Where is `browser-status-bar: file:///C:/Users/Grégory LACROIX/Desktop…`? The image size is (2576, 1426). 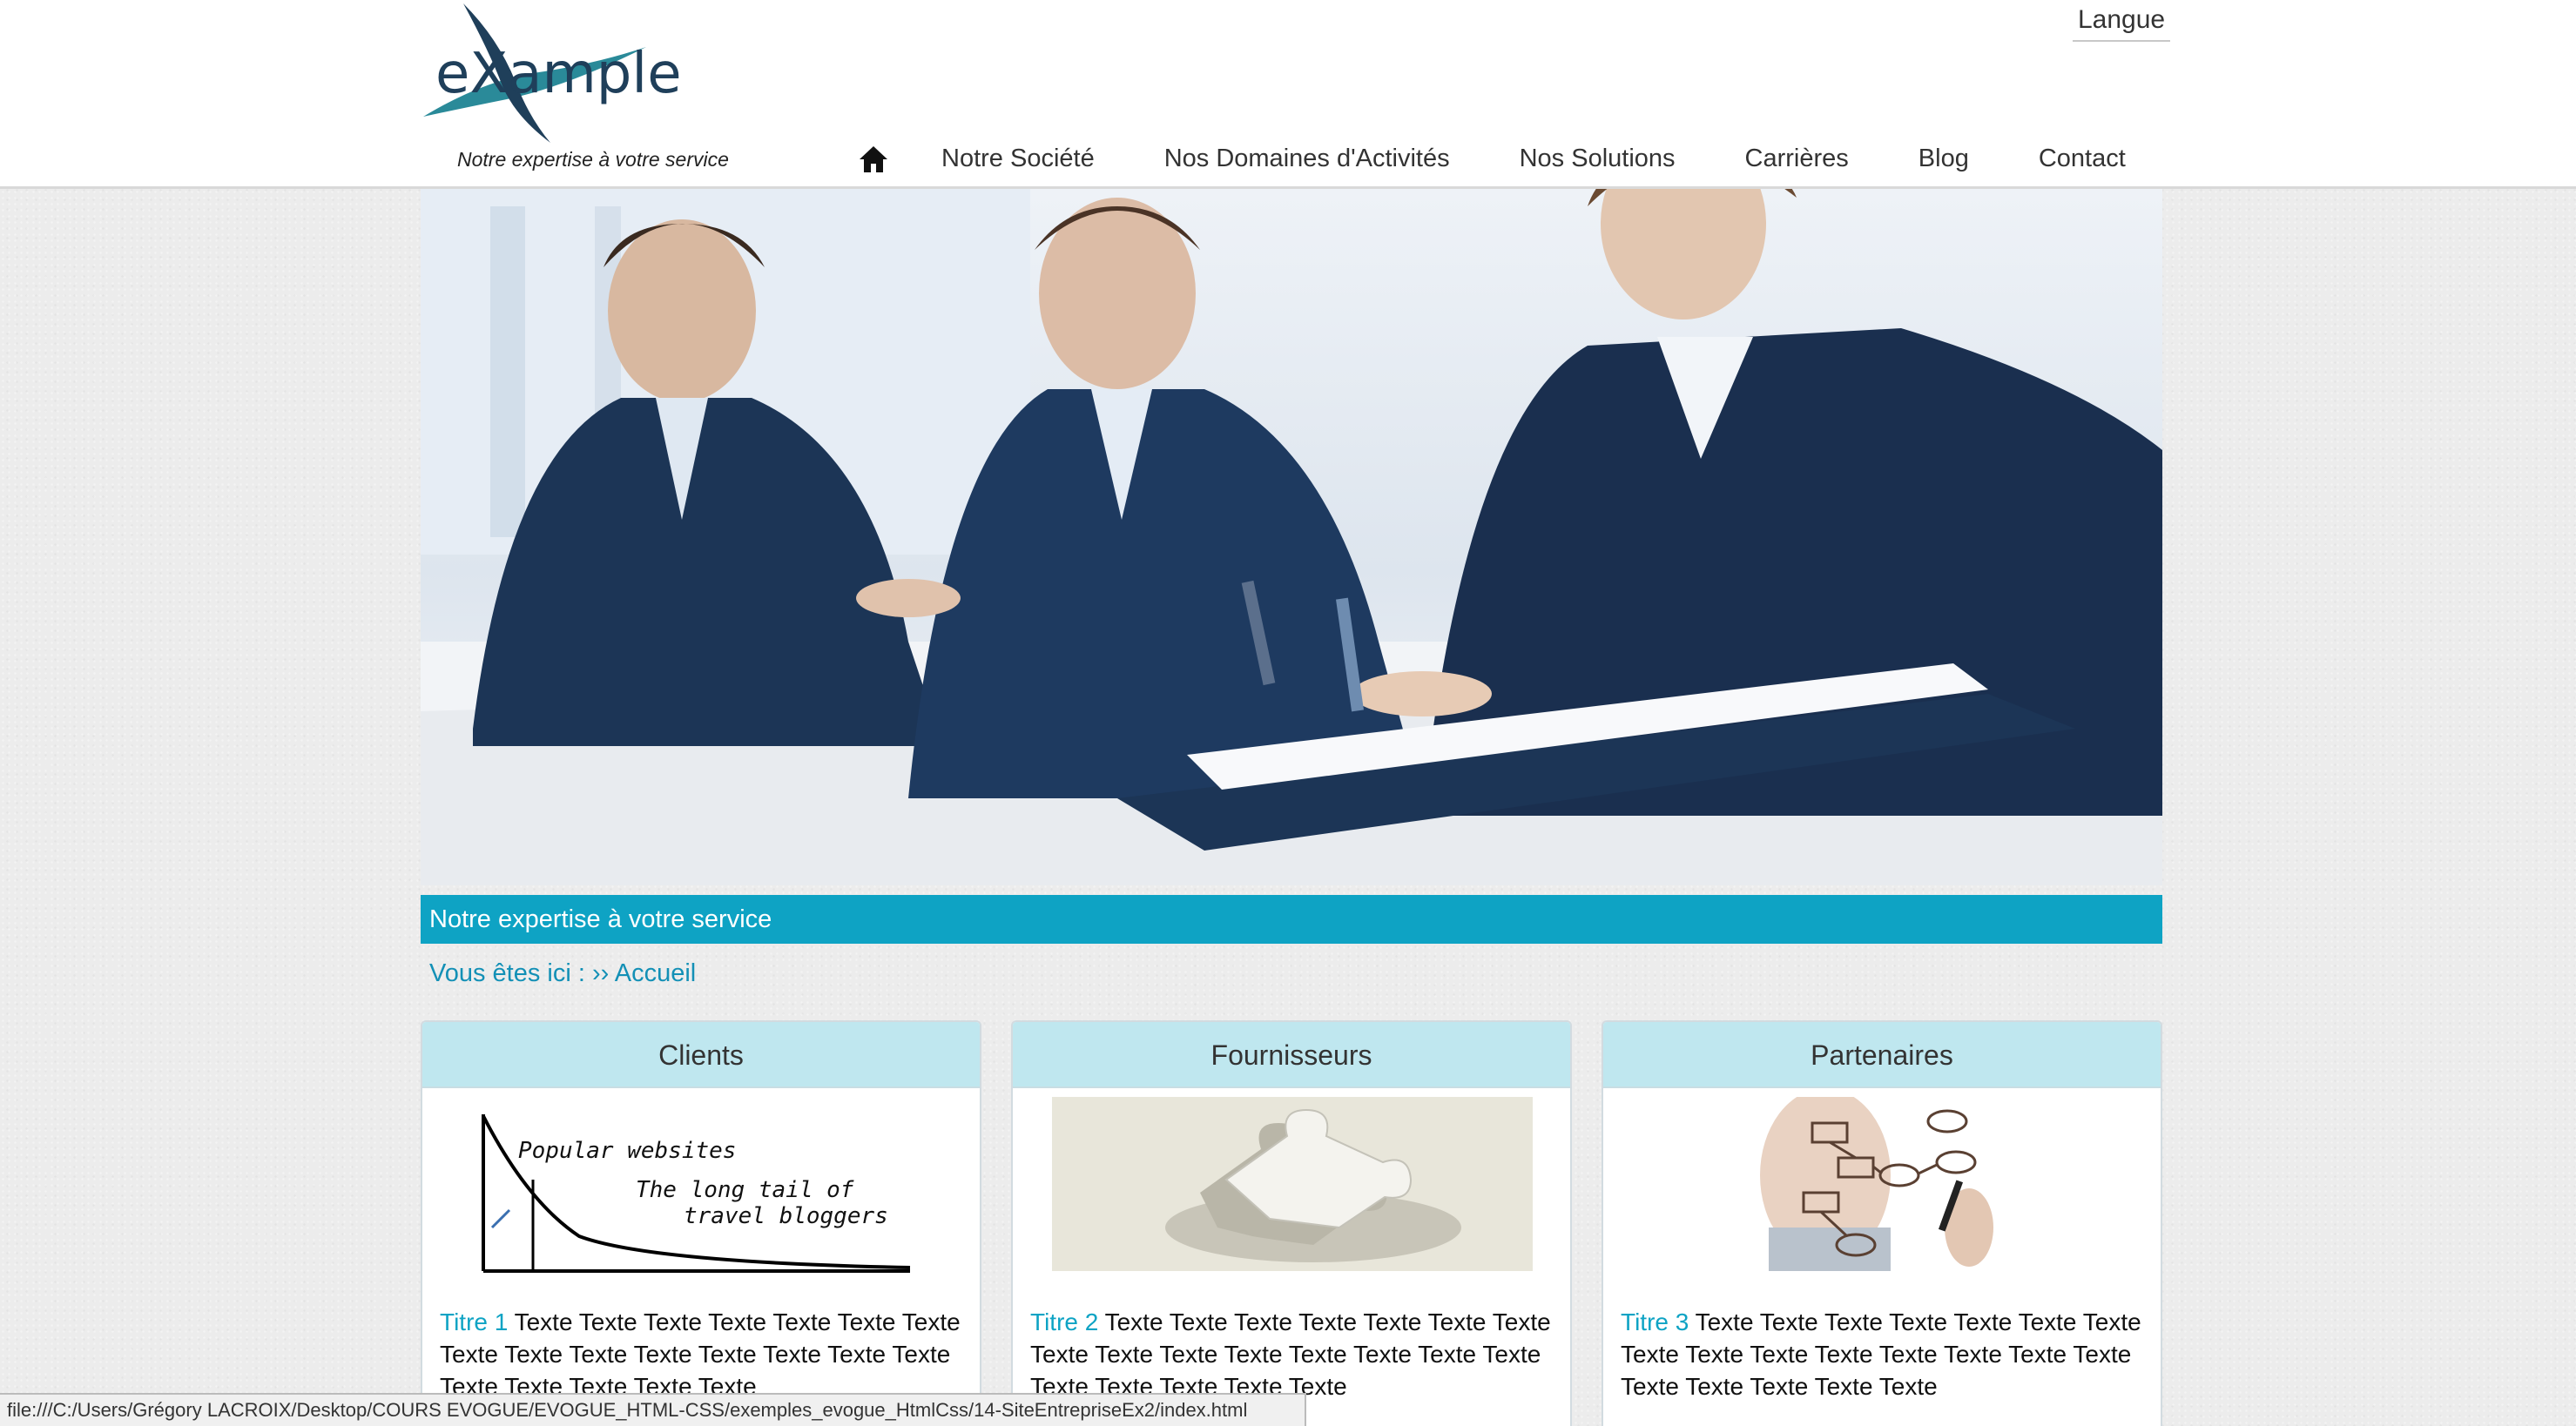 browser-status-bar: file:///C:/Users/Grégory LACROIX/Desktop… is located at coordinates (653, 1409).